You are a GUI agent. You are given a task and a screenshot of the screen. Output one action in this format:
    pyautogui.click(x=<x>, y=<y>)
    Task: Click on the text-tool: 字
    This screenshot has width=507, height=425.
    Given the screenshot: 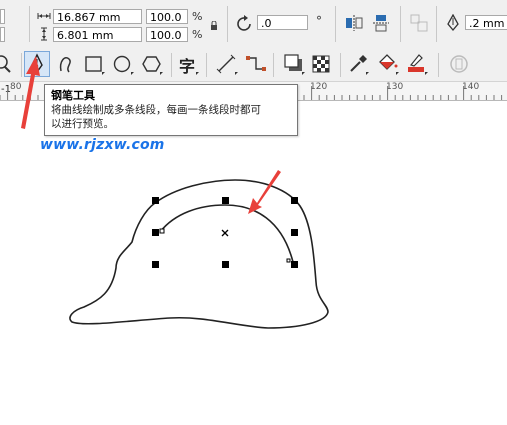 What is the action you would take?
    pyautogui.click(x=188, y=64)
    